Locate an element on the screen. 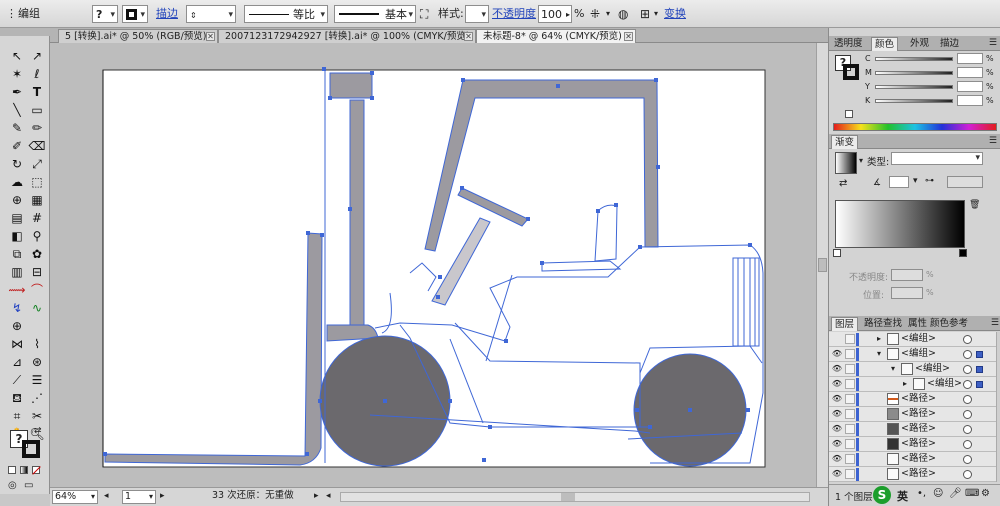 The width and height of the screenshot is (1000, 506). slice-tool-icon: ⊿ is located at coordinates (17, 362).